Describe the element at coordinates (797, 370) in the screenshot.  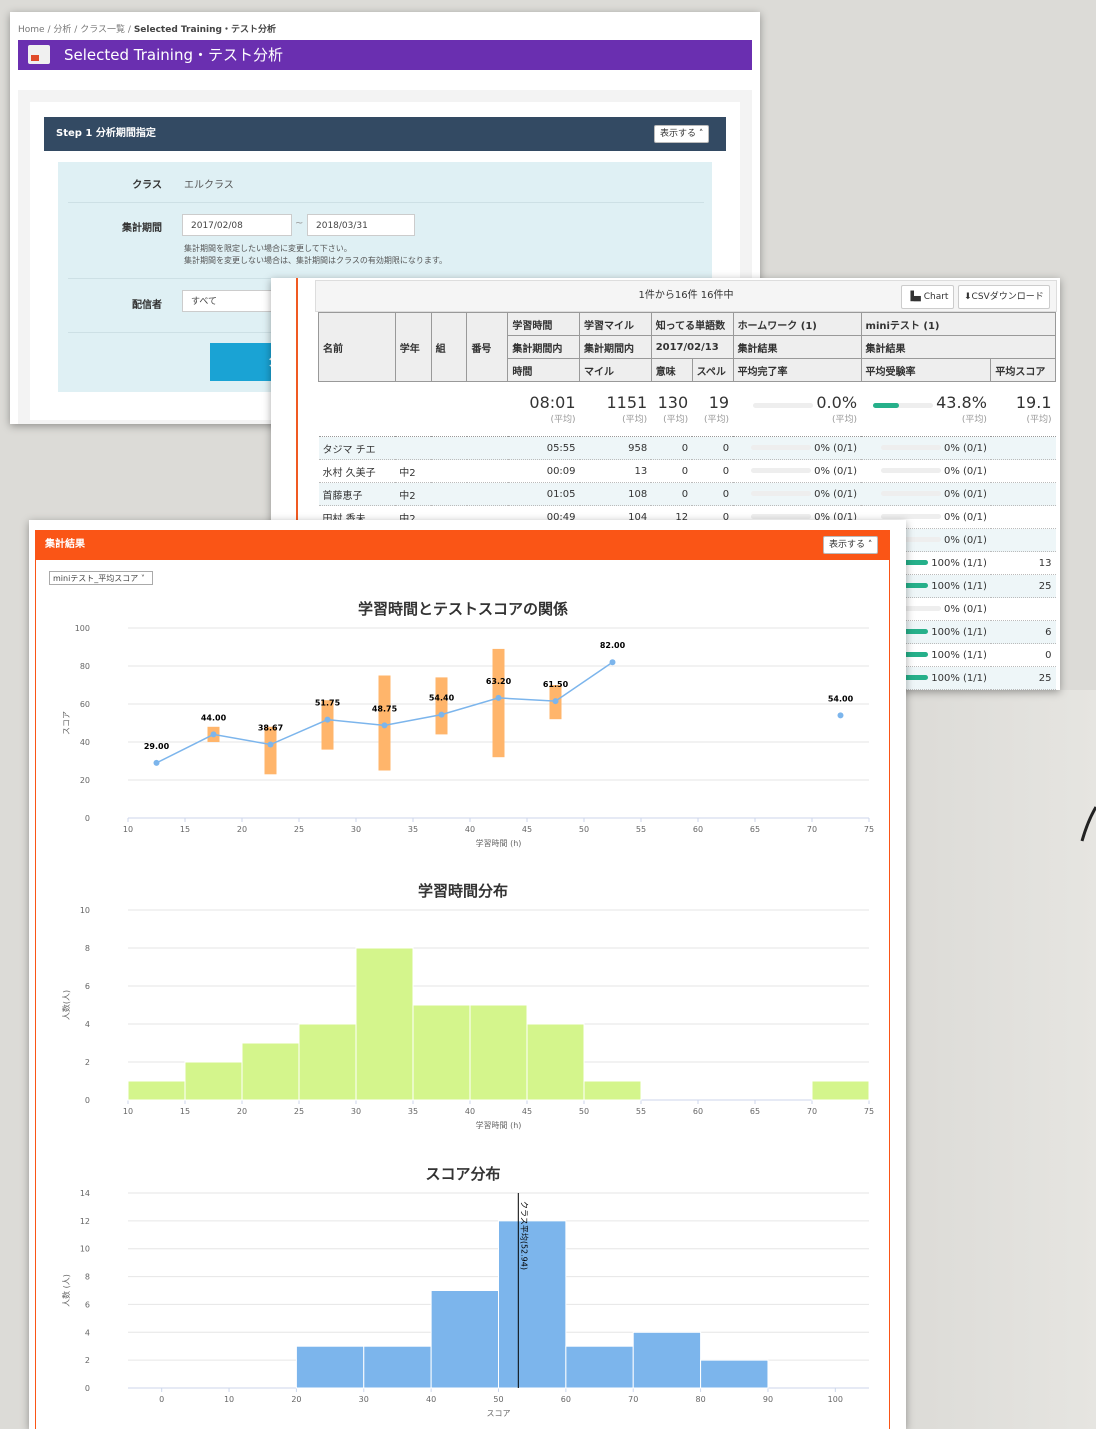
I see `col-completion: 平均完了率` at that location.